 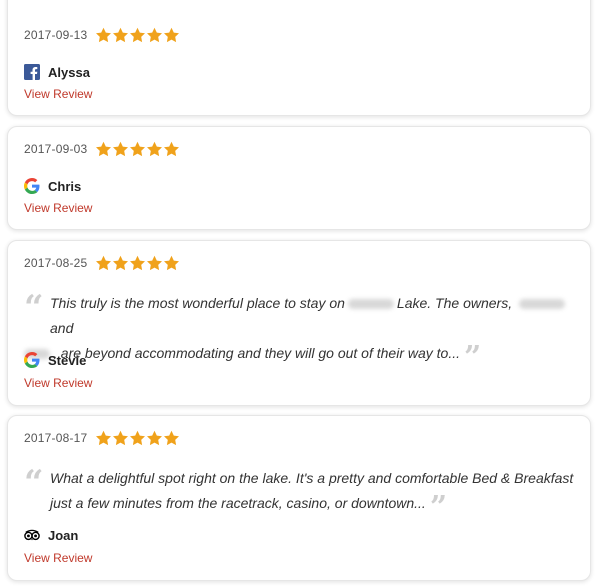 I want to click on review-date: 2017-09-13, so click(x=56, y=35).